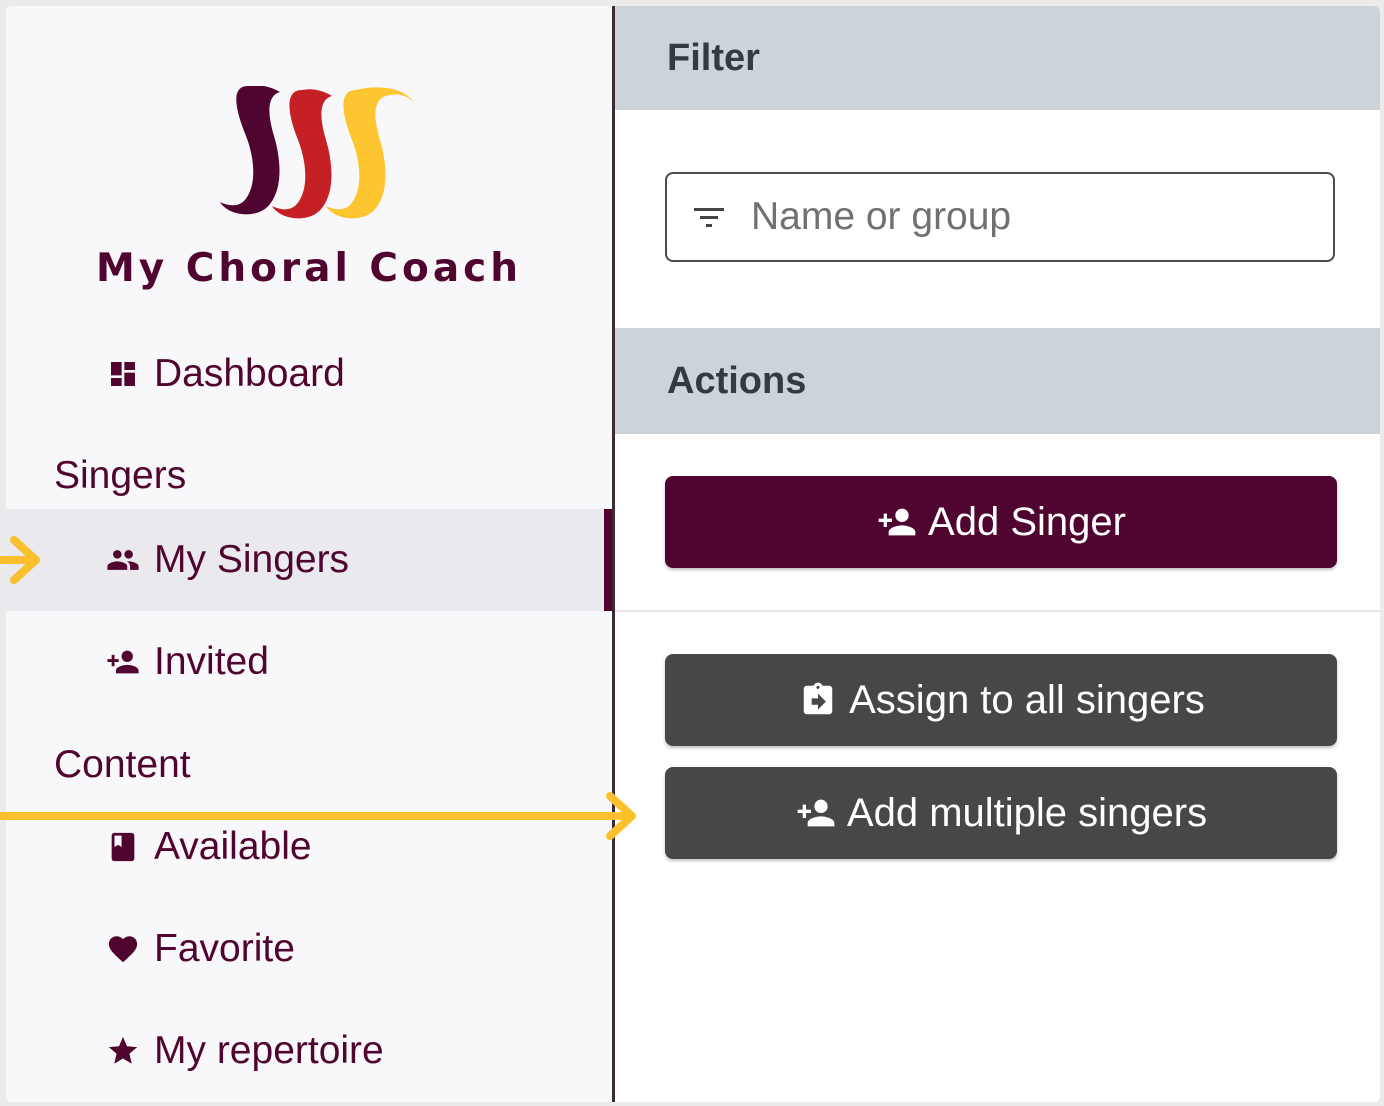  Describe the element at coordinates (1027, 699) in the screenshot. I see `assign-to-all-label: Assign to all singers` at that location.